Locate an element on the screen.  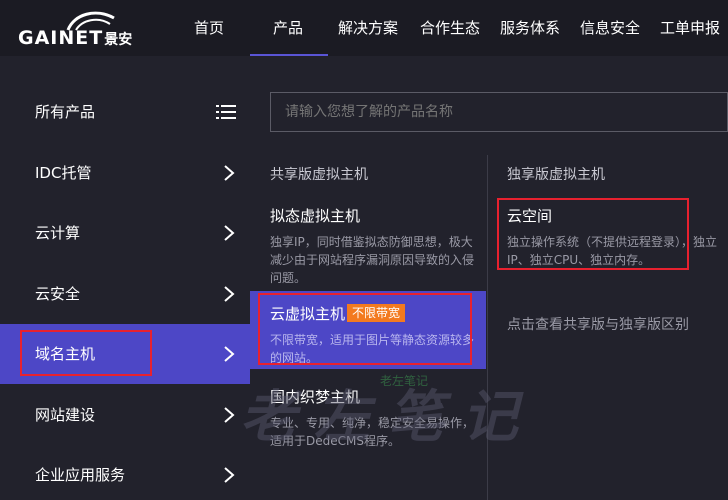
watermark-small-text: 老左笔记 is located at coordinates (404, 381).